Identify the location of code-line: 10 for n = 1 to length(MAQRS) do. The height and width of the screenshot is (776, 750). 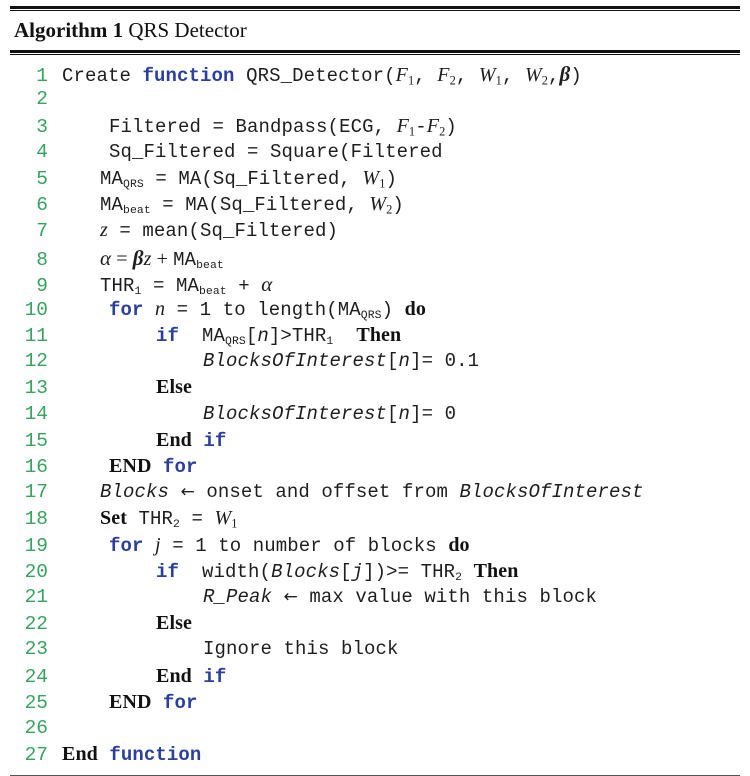
(375, 311).